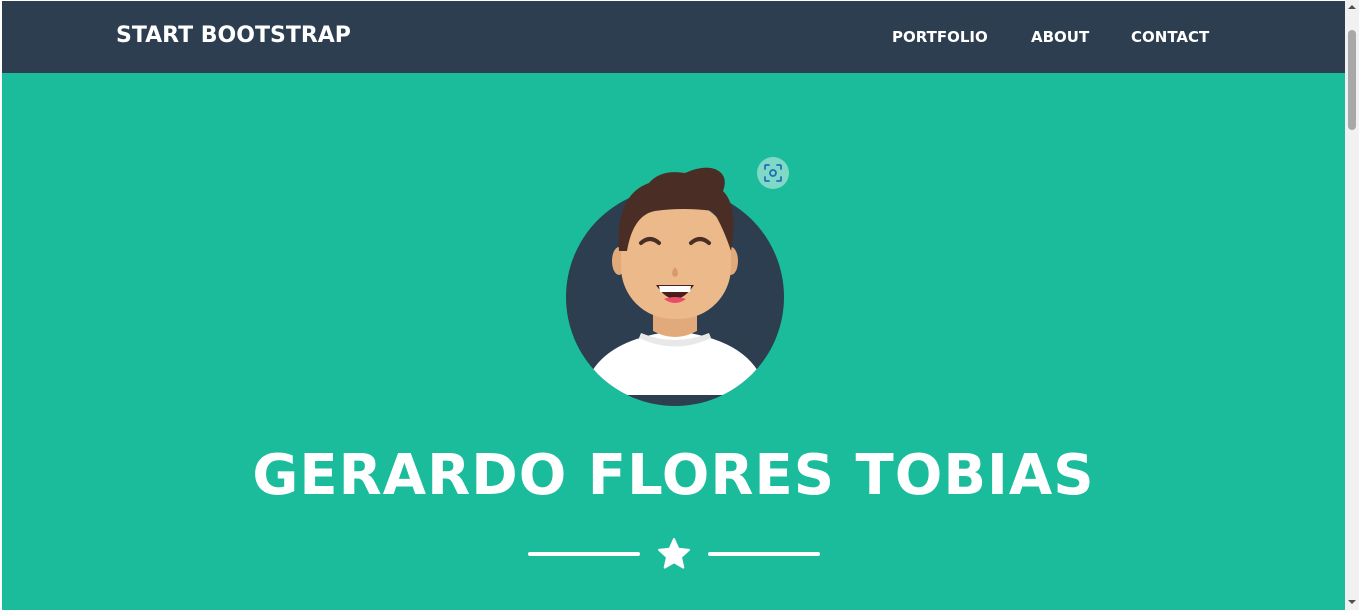  What do you see at coordinates (1352, 7) in the screenshot?
I see `scroll-up-arrow-icon` at bounding box center [1352, 7].